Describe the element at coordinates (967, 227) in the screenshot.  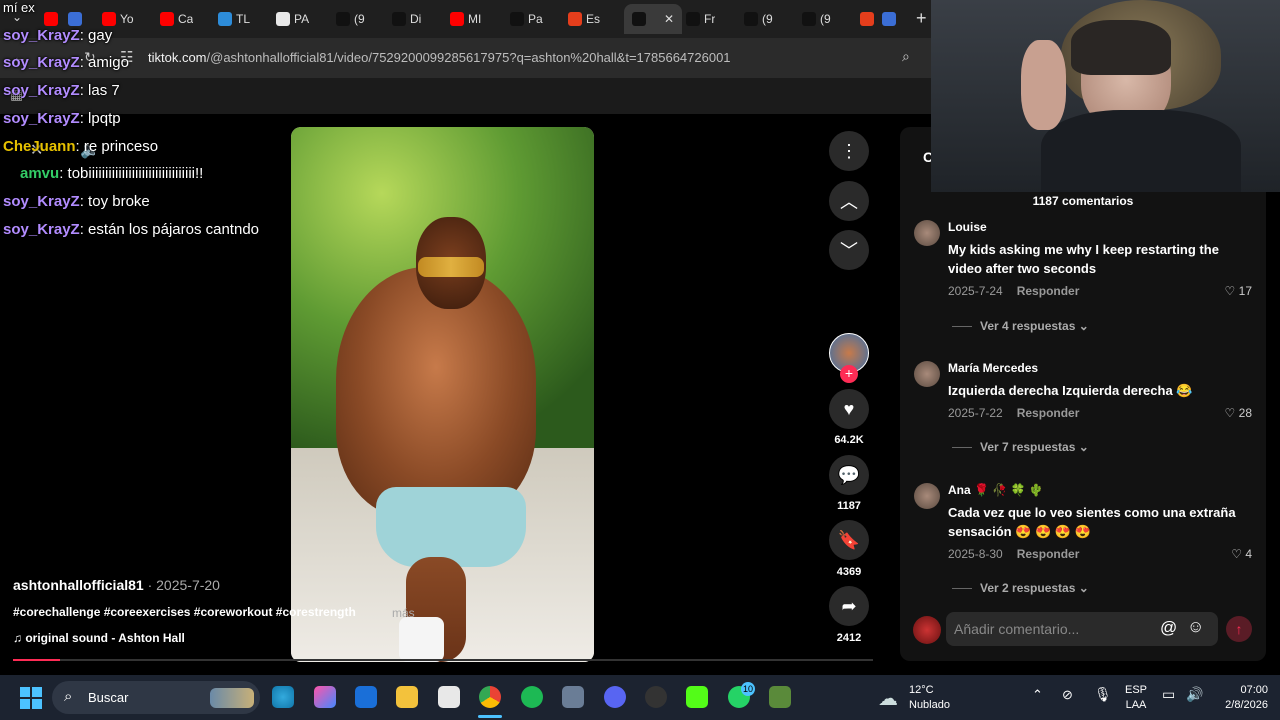
I see `comment-username: Louise` at that location.